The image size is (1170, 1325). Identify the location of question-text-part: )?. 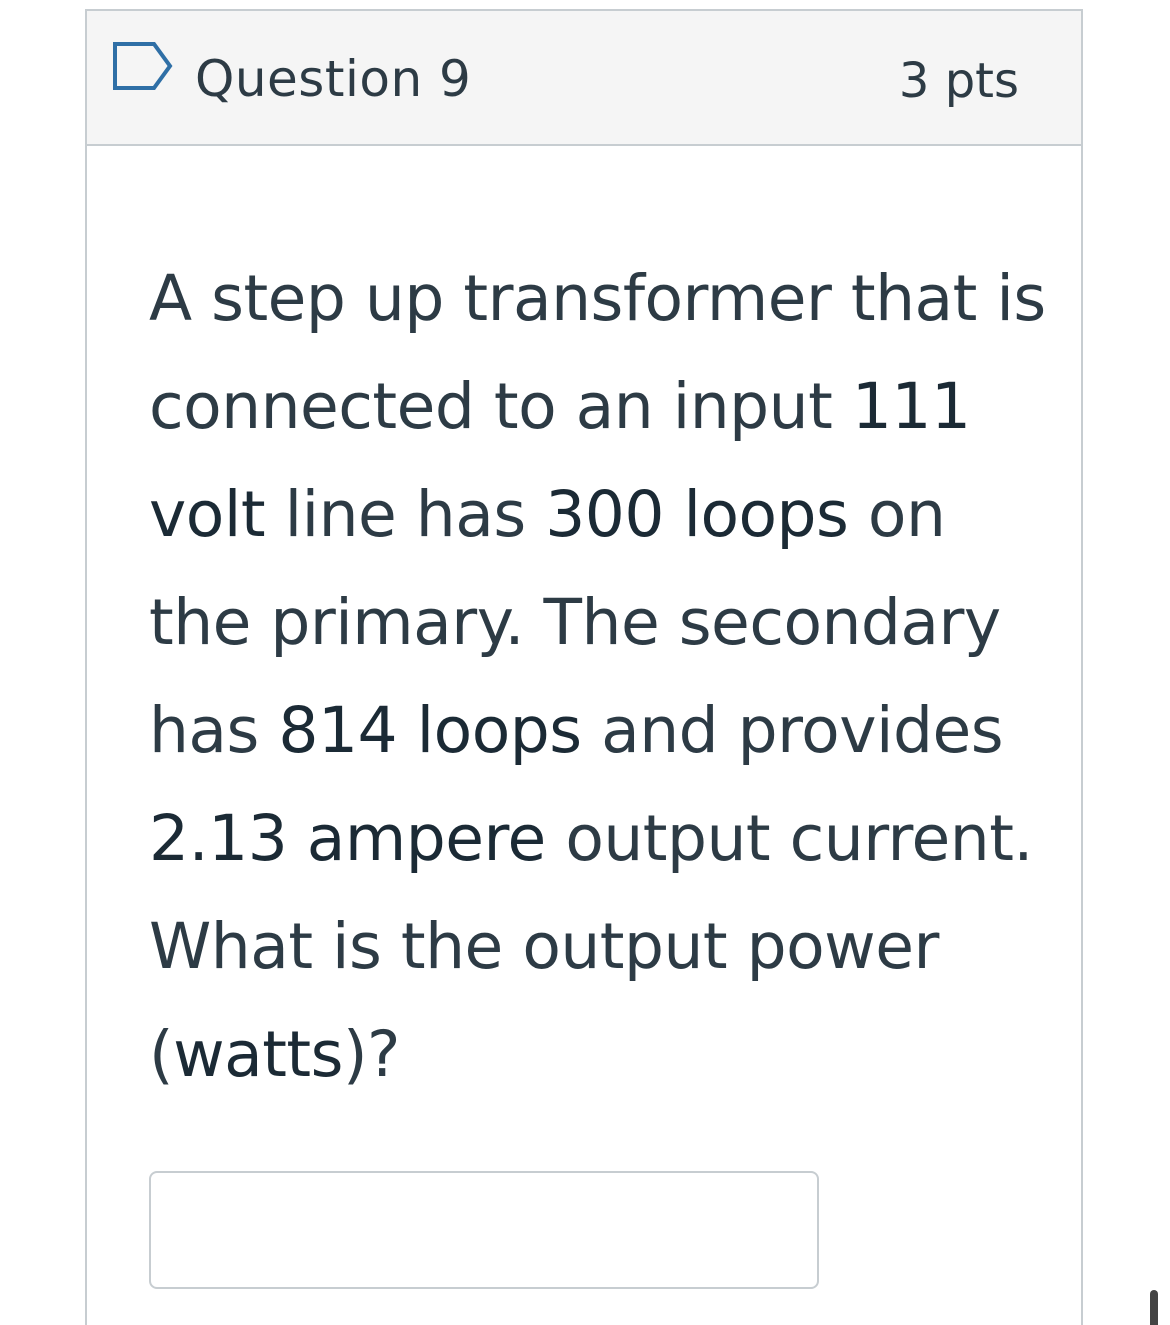
(371, 1054).